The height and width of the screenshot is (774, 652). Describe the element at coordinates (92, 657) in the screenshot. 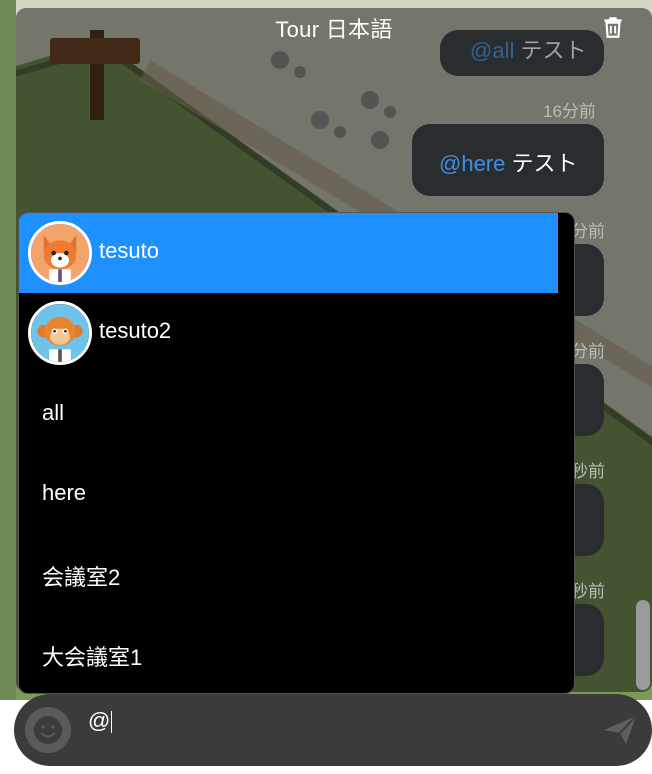

I see `mention-option-label: 大会議室1` at that location.